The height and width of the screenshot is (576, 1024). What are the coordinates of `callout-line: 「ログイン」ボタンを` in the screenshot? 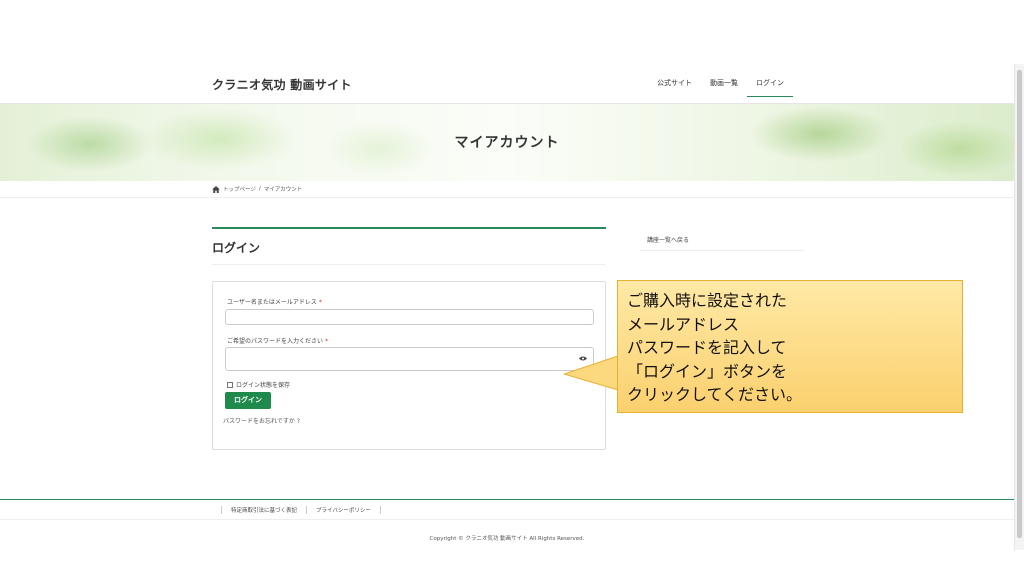 It's located at (707, 371).